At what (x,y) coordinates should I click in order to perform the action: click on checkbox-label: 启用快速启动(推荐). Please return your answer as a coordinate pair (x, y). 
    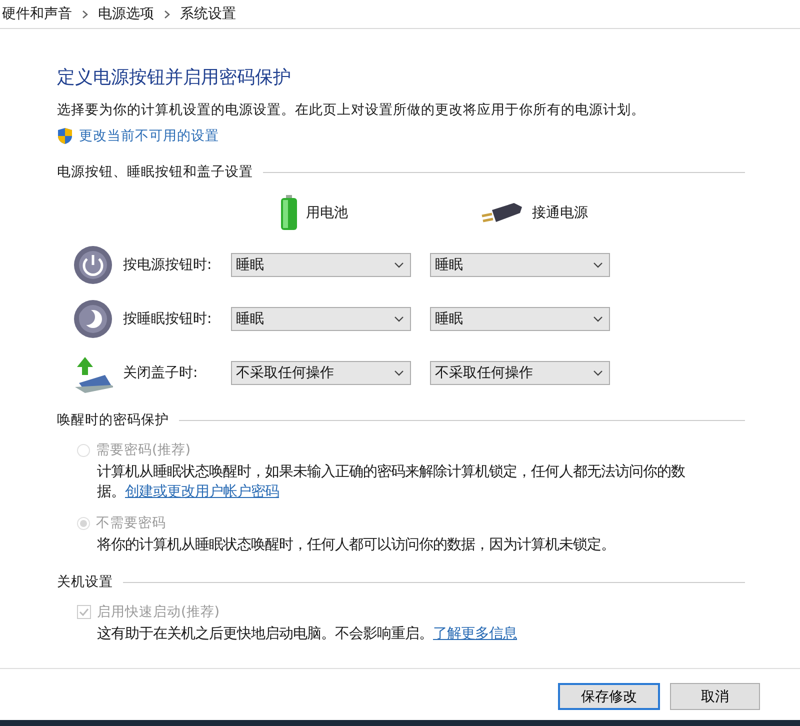
    Looking at the image, I should click on (158, 612).